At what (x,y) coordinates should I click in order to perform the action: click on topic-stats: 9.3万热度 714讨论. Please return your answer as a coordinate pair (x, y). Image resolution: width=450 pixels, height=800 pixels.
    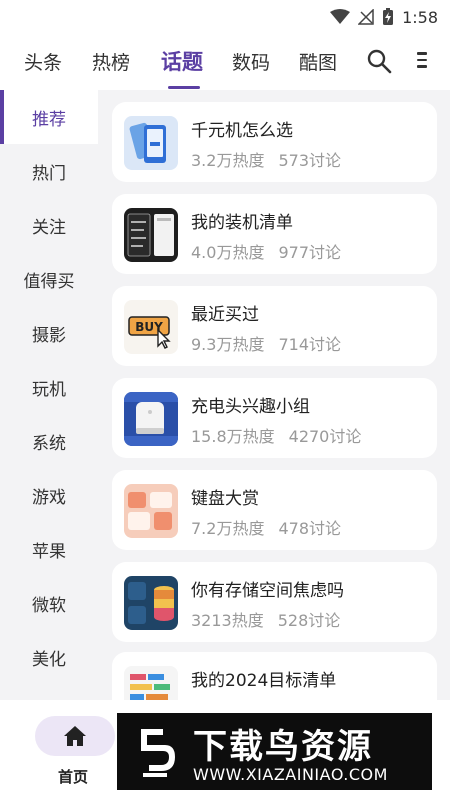
    Looking at the image, I should click on (266, 343).